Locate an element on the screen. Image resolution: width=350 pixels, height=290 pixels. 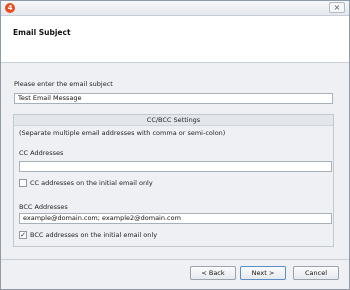
close-button: × is located at coordinates (337, 7).